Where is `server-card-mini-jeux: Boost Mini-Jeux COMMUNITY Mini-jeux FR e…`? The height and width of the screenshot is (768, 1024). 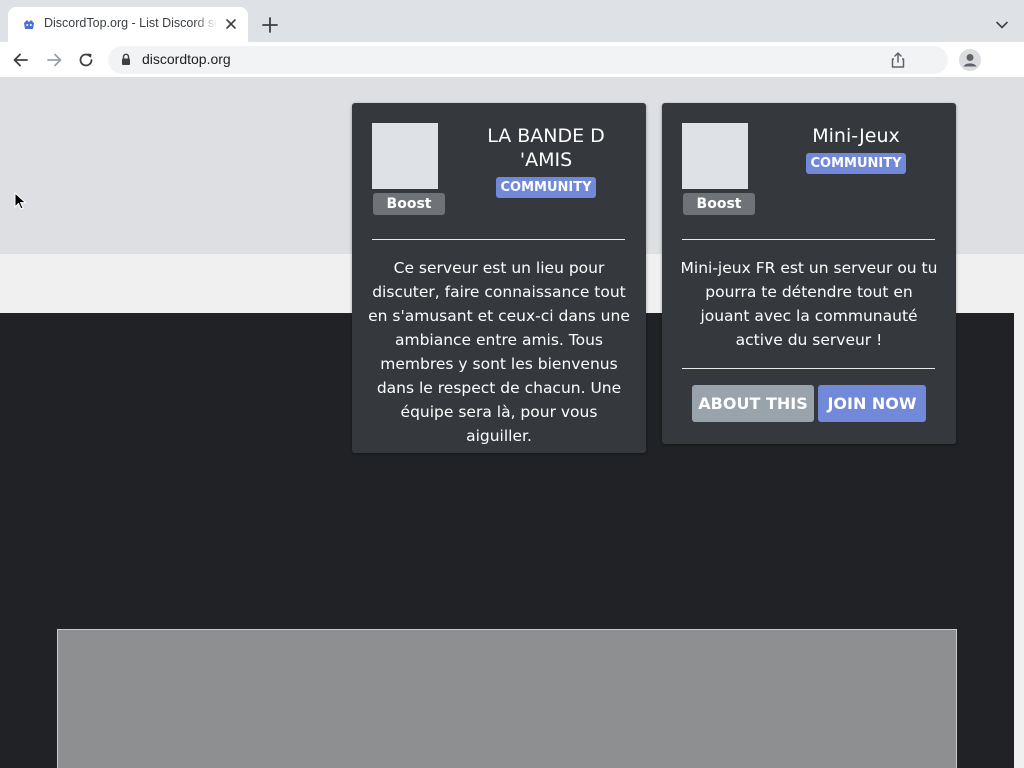 server-card-mini-jeux: Boost Mini-Jeux COMMUNITY Mini-jeux FR e… is located at coordinates (809, 273).